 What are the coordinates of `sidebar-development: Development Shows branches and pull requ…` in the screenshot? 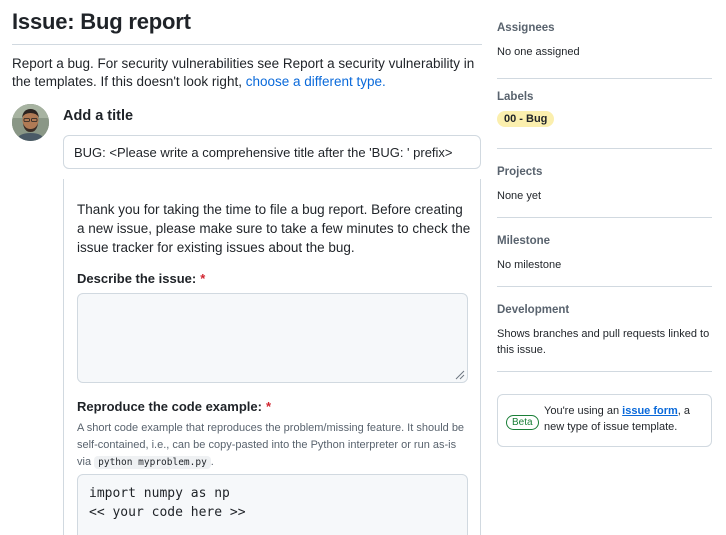 It's located at (604, 331).